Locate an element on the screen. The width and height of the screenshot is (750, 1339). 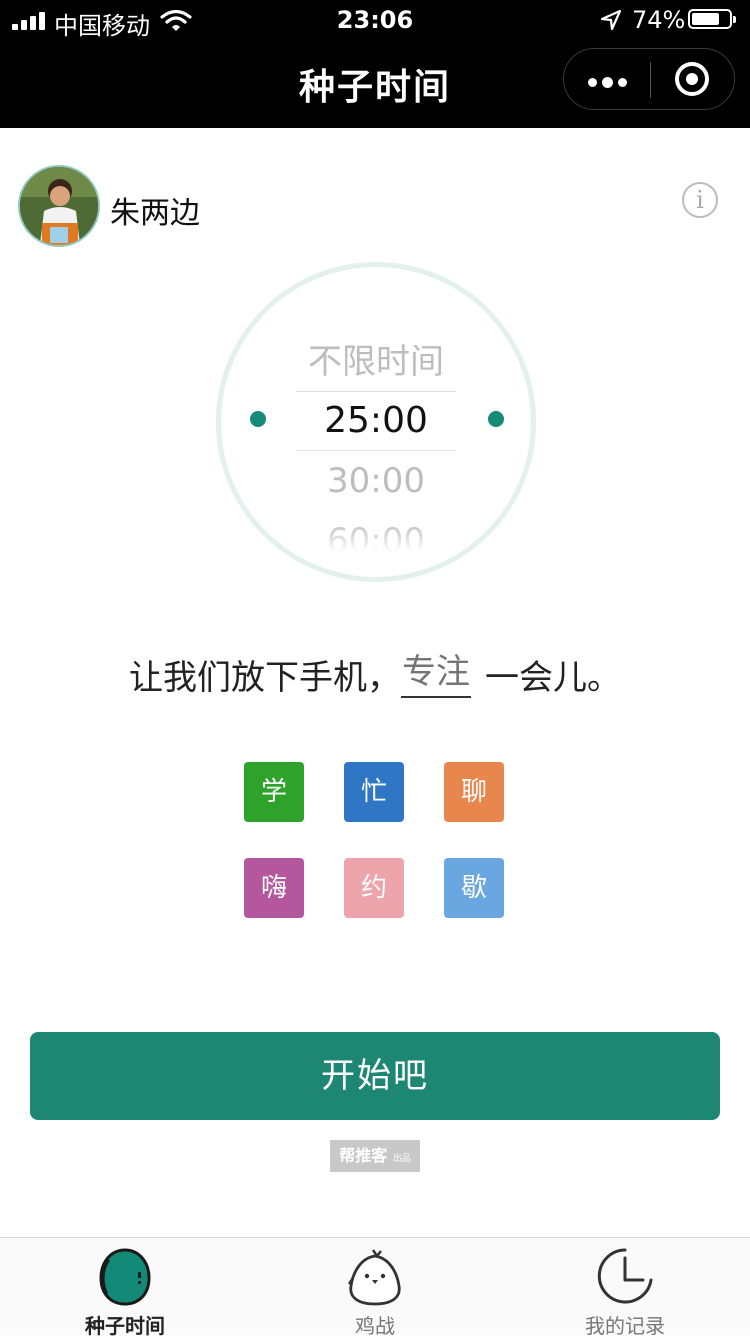
dial-left-dot is located at coordinates (258, 419).